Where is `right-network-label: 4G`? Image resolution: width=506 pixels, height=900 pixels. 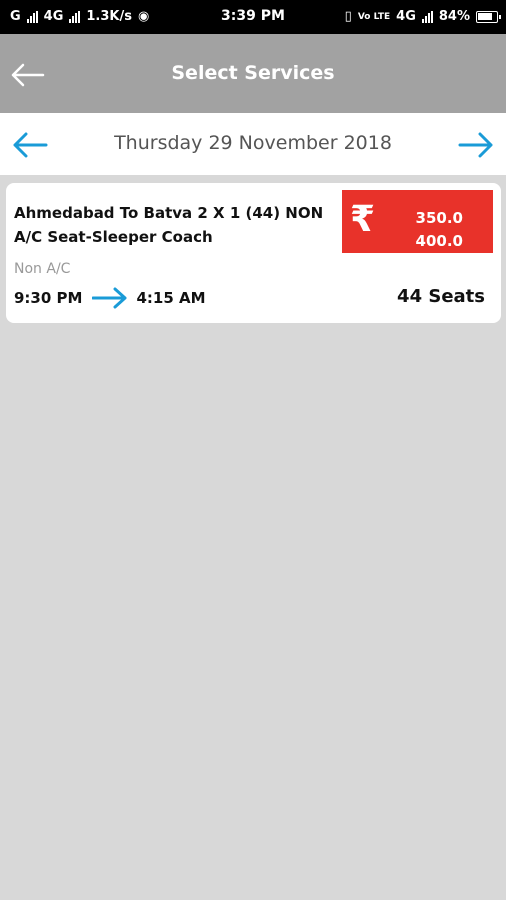 right-network-label: 4G is located at coordinates (406, 16).